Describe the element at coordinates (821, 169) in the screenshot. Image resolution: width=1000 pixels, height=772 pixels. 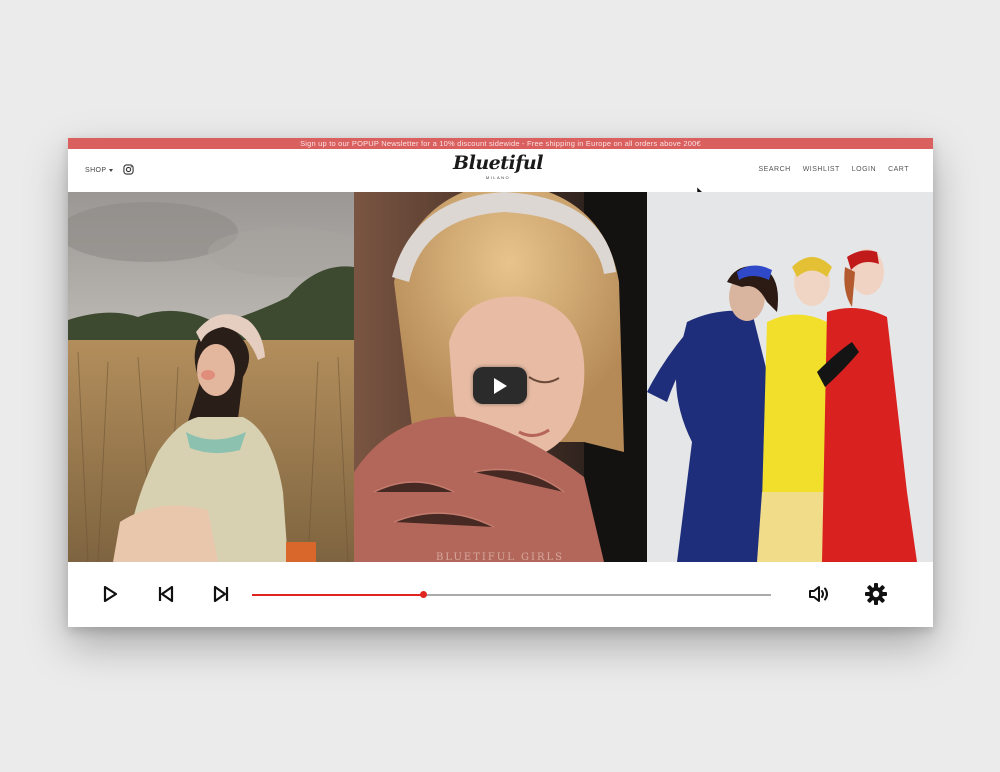
I see `nav-wishlist: WISHLIST` at that location.